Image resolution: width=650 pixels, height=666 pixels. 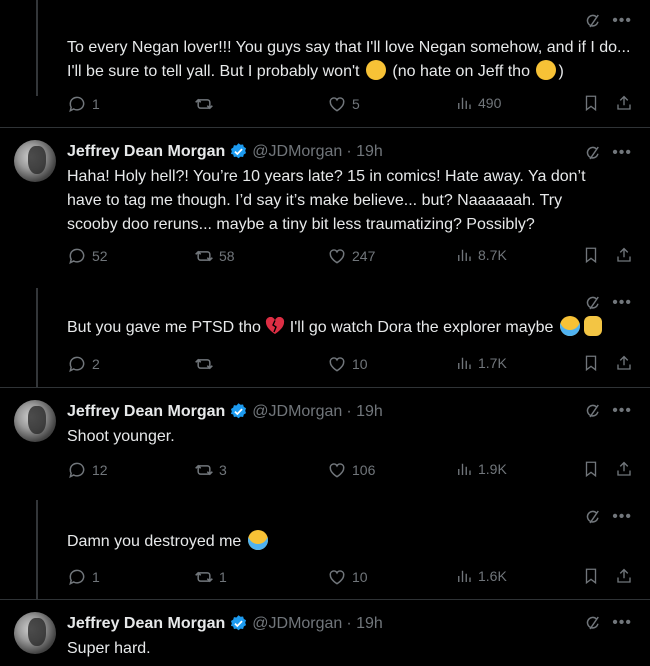 I want to click on retweet-count: 1, so click(x=223, y=577).